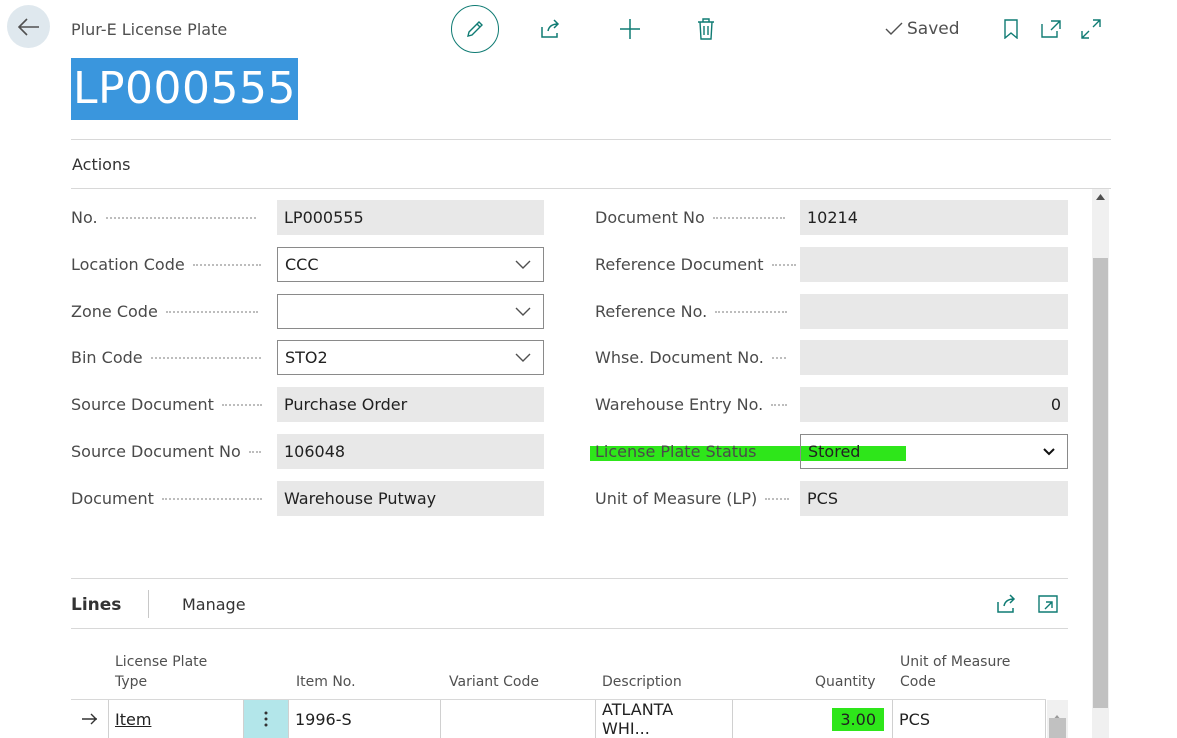 The width and height of the screenshot is (1177, 738). What do you see at coordinates (845, 682) in the screenshot?
I see `col-header-quantity: Quantity` at bounding box center [845, 682].